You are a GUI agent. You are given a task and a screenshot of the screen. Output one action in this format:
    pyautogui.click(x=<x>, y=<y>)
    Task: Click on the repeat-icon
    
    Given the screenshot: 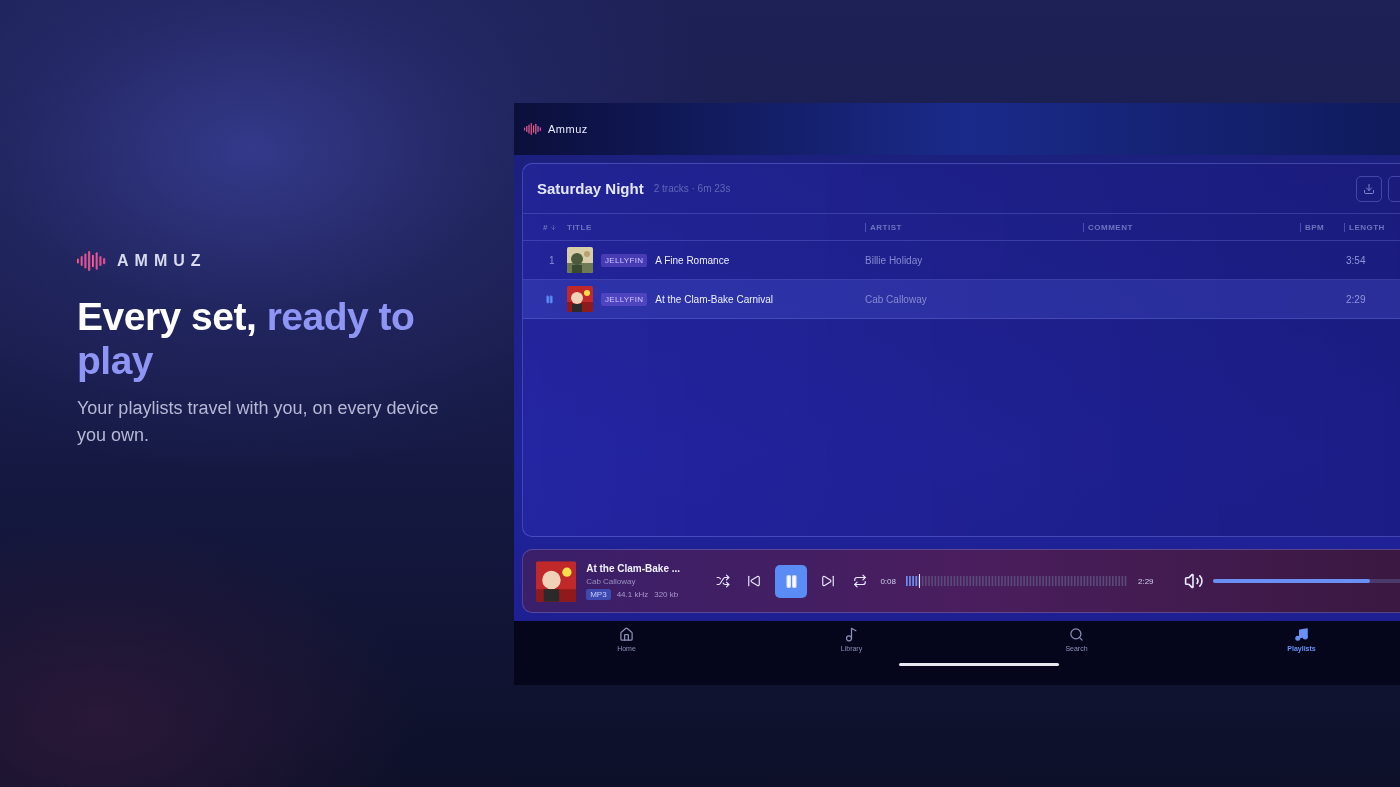 What is the action you would take?
    pyautogui.click(x=859, y=581)
    